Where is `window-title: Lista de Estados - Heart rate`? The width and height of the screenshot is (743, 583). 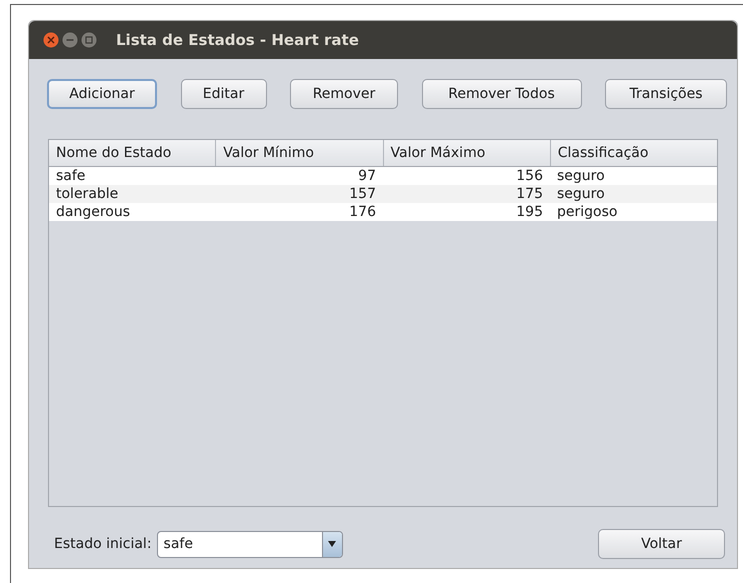
window-title: Lista de Estados - Heart rate is located at coordinates (237, 40).